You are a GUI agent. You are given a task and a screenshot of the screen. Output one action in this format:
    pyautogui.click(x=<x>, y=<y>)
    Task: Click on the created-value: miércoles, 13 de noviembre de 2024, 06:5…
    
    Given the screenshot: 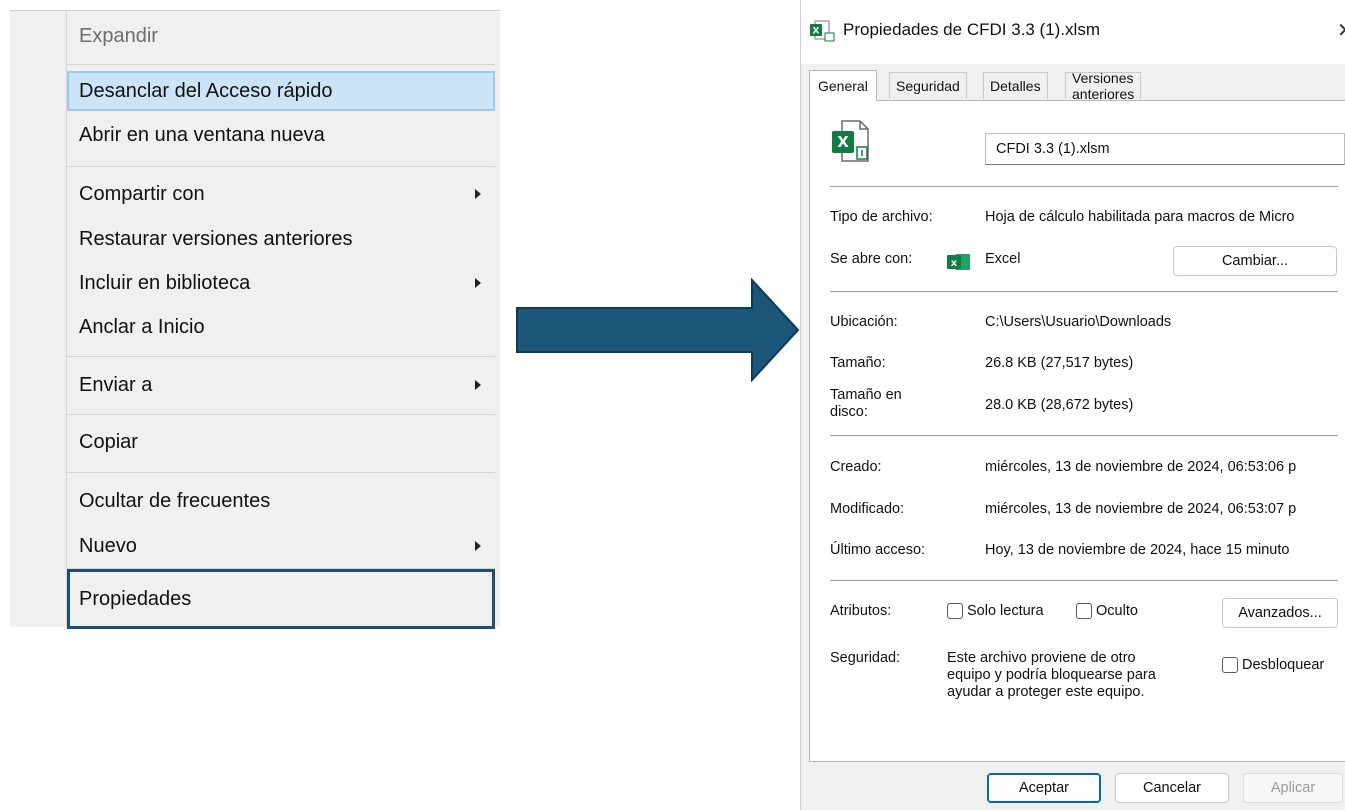 What is the action you would take?
    pyautogui.click(x=1141, y=467)
    